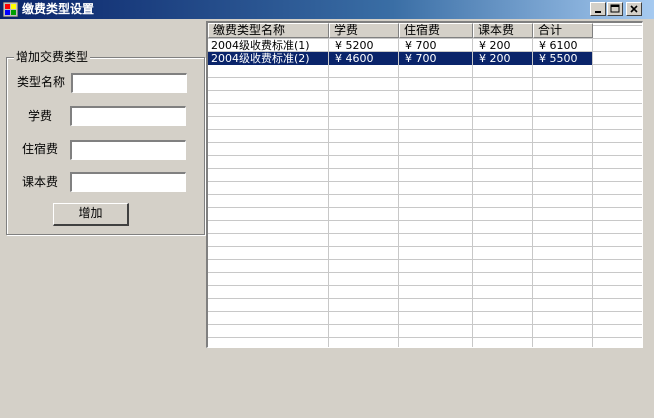  Describe the element at coordinates (268, 45) in the screenshot. I see `cell-name: 2004级收费标准(1)` at that location.